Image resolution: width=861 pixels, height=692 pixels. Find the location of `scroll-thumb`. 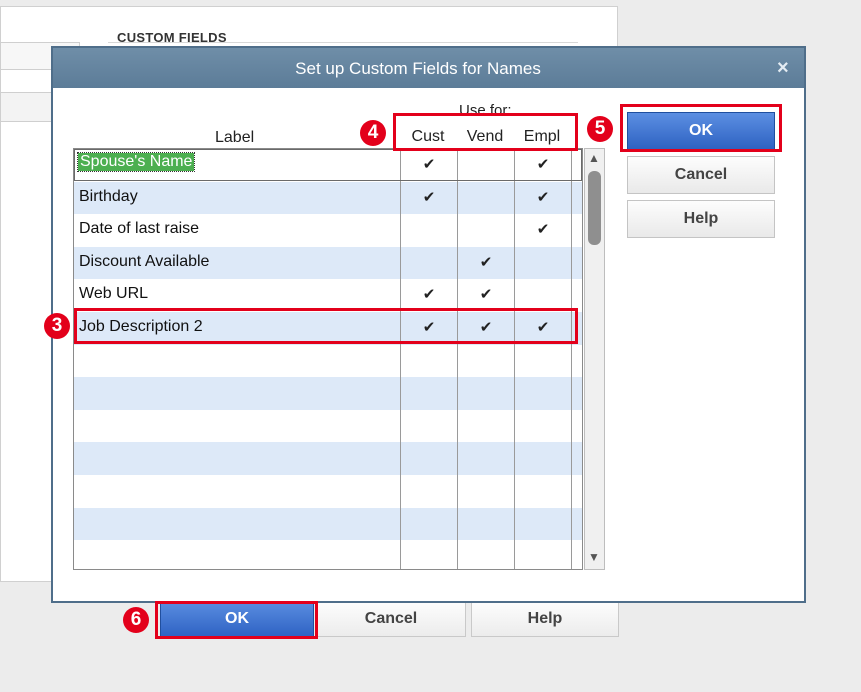

scroll-thumb is located at coordinates (594, 208).